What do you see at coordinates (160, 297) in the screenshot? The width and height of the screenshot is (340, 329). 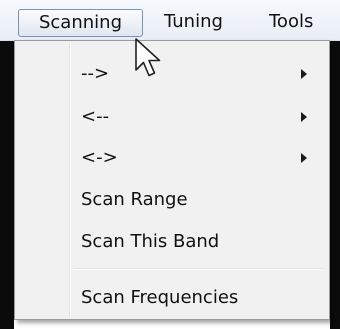 I see `menu-item-label: Scan Frequencies` at bounding box center [160, 297].